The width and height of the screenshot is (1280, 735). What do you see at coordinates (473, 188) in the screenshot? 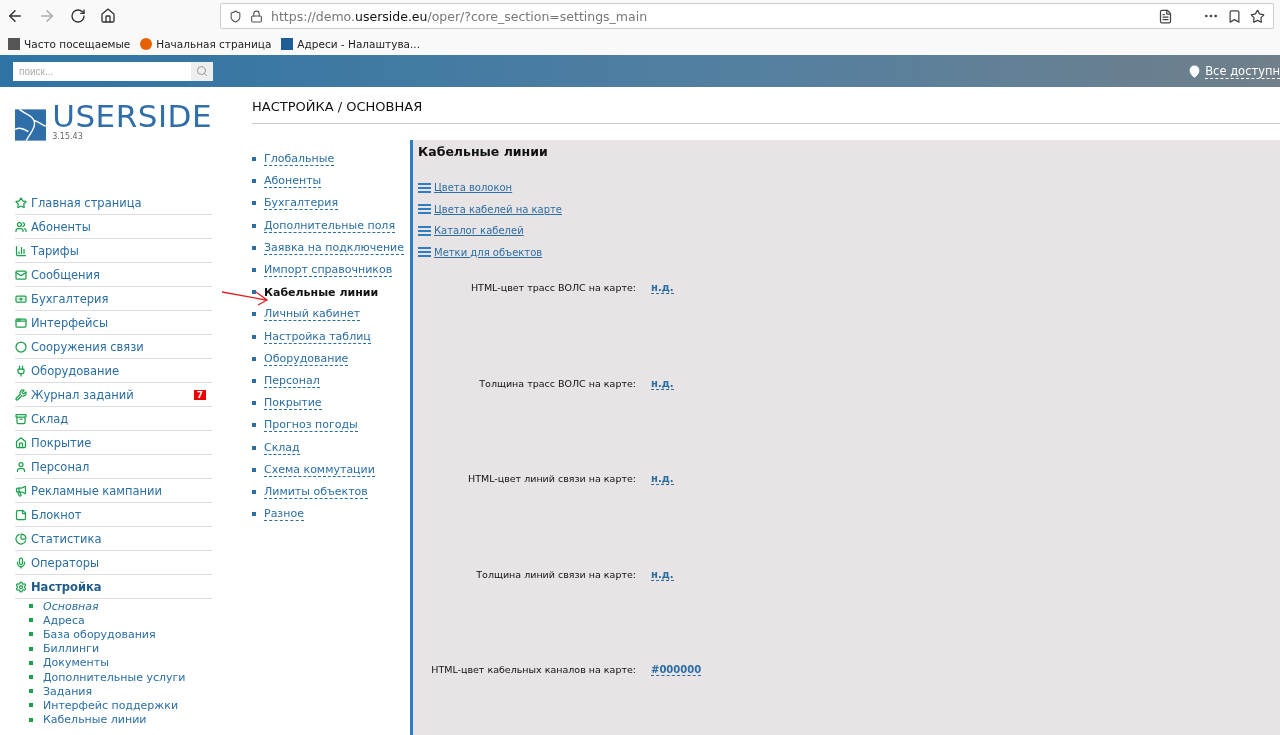
I see `panel-link: Цвета волокон` at bounding box center [473, 188].